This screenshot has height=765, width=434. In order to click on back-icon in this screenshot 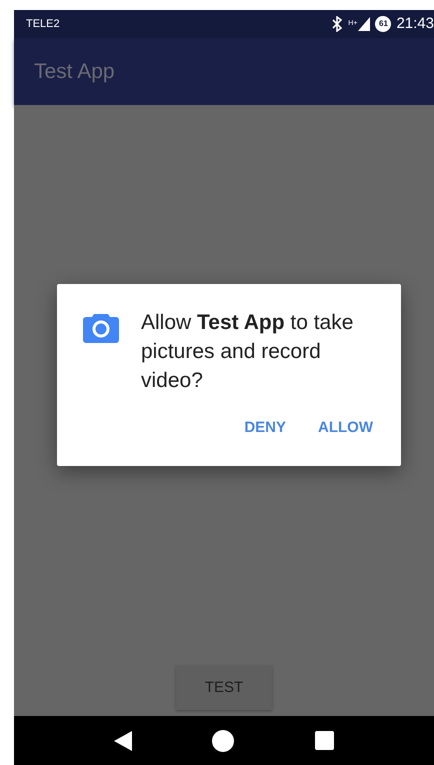, I will do `click(123, 740)`.